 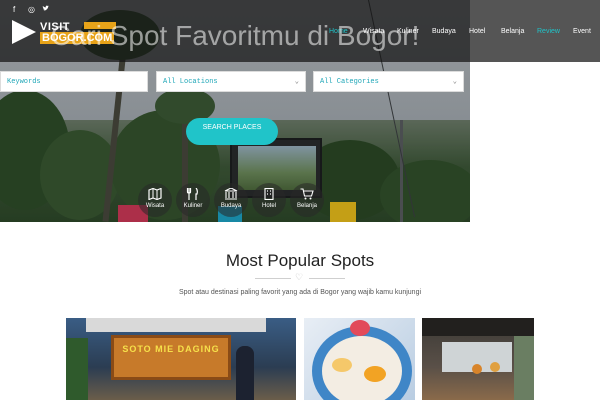 I want to click on facebook-icon: f, so click(x=14, y=9).